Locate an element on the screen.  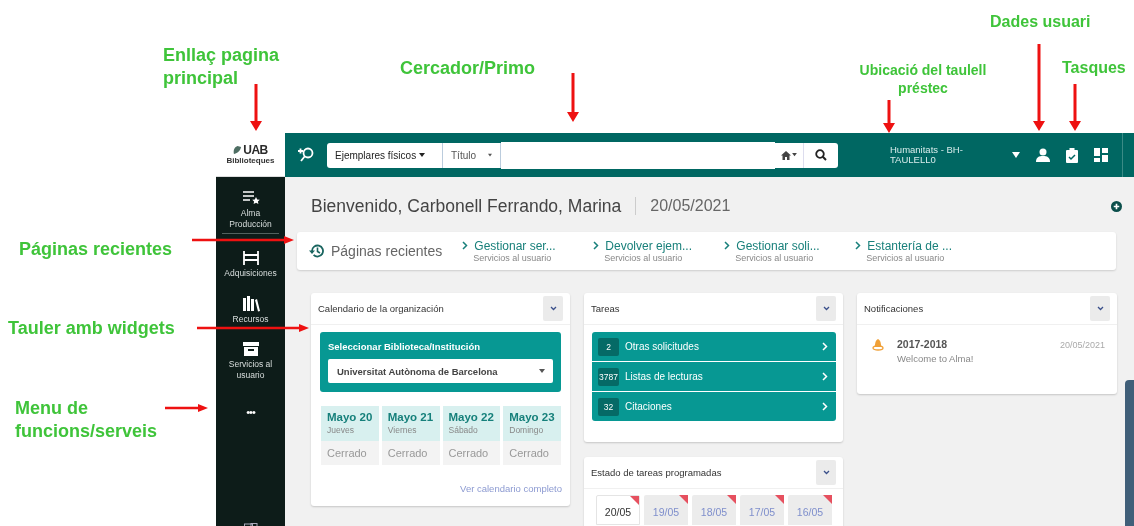
library-dropdown: Universitat Autònoma de Barcelona is located at coordinates (440, 371).